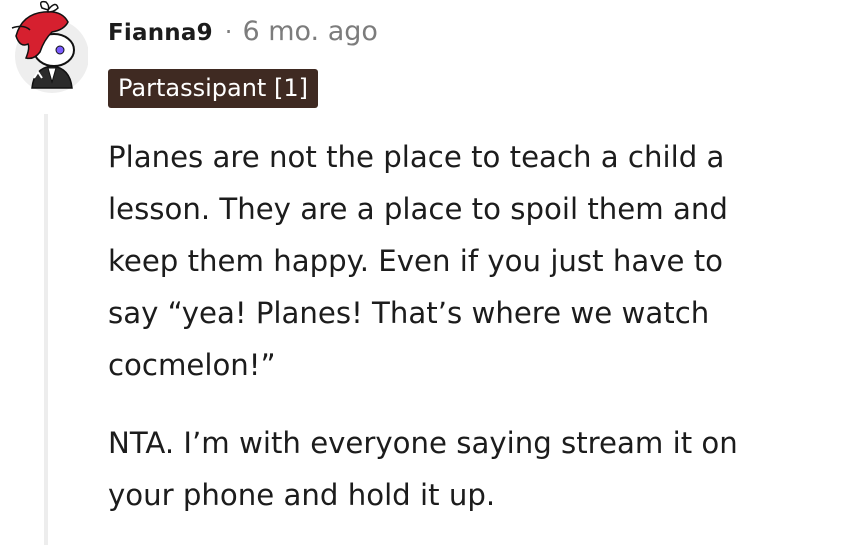 The height and width of the screenshot is (545, 844). What do you see at coordinates (48, 48) in the screenshot?
I see `user-avatar-icon` at bounding box center [48, 48].